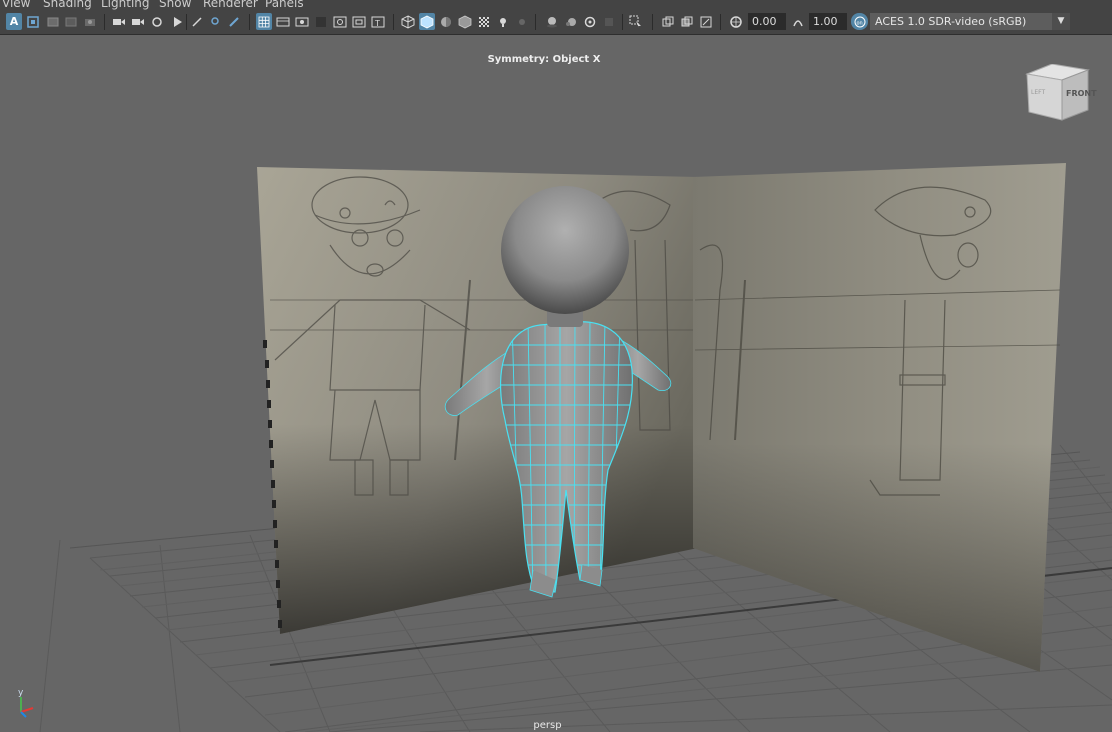  What do you see at coordinates (687, 21) in the screenshot?
I see `xray-joints-icon` at bounding box center [687, 21].